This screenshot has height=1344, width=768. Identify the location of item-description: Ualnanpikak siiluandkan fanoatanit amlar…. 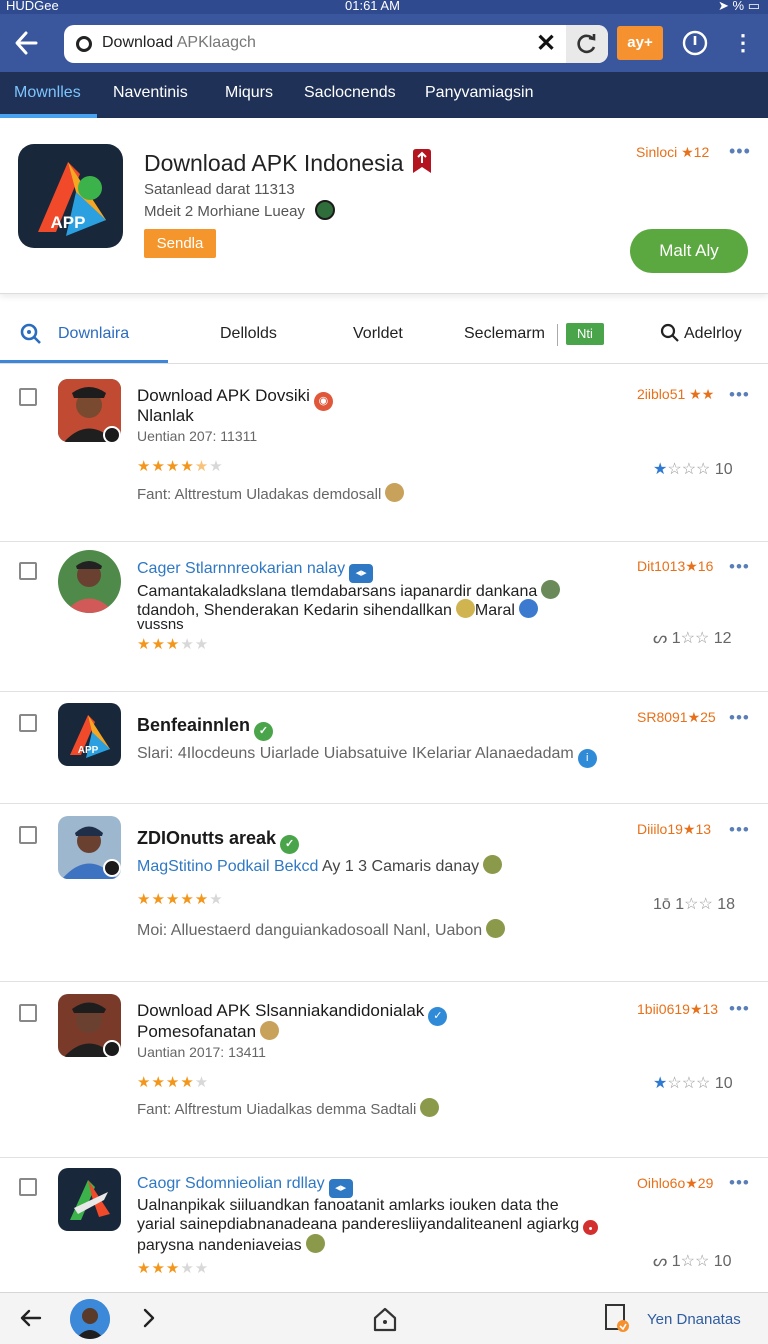
(348, 1205).